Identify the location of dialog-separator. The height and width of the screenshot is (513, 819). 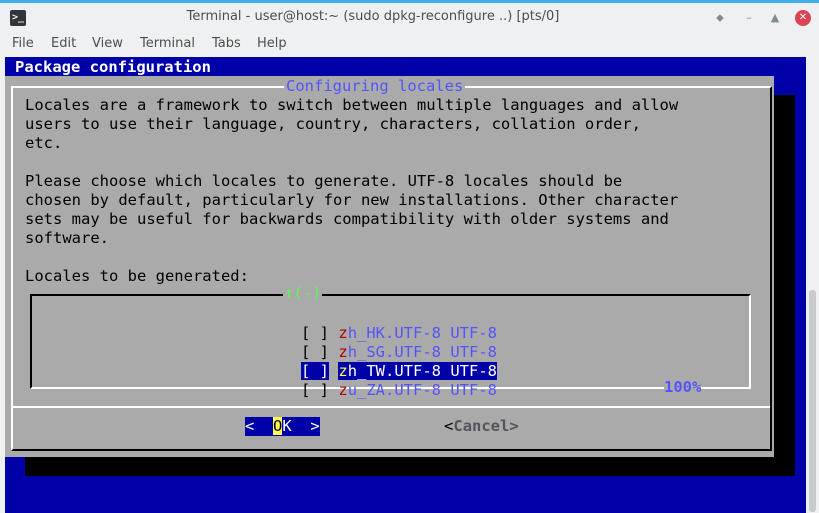
(391, 407).